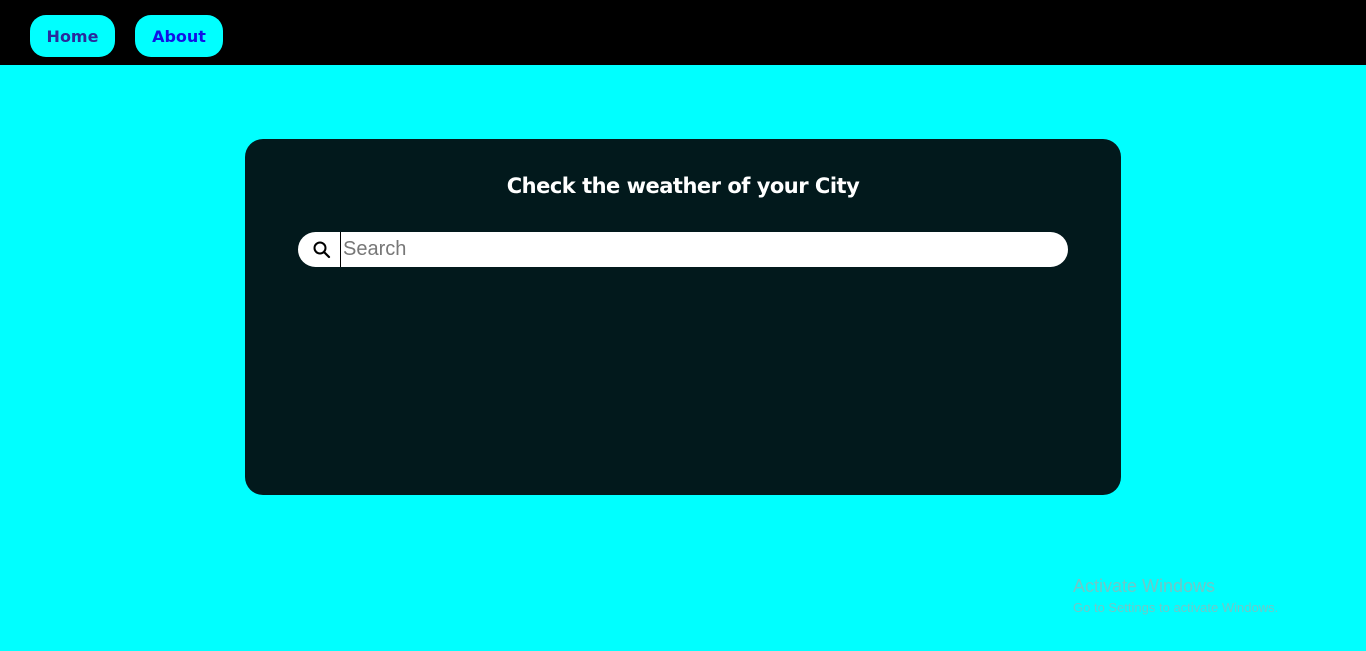  I want to click on card-title: Check the weather of your City, so click(683, 186).